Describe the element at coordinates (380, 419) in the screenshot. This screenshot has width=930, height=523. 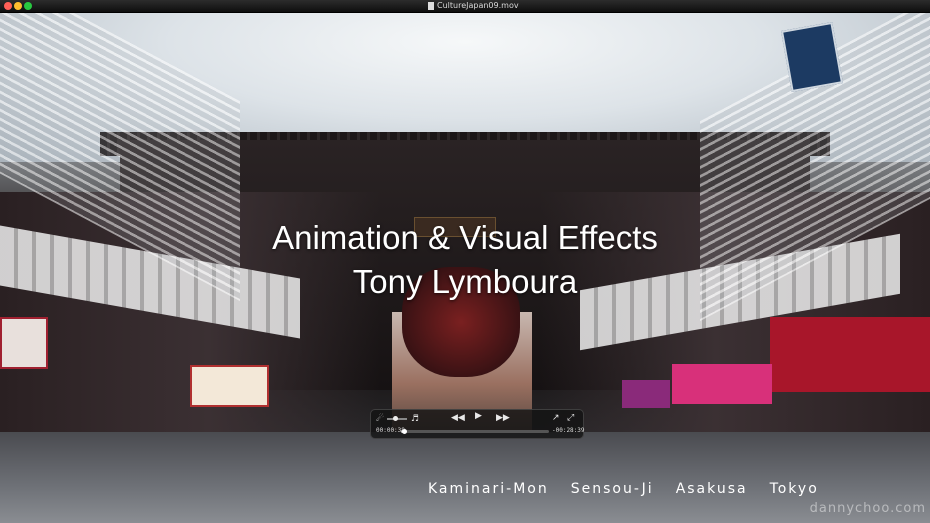
I see `speaker-low-icon: ☄` at that location.